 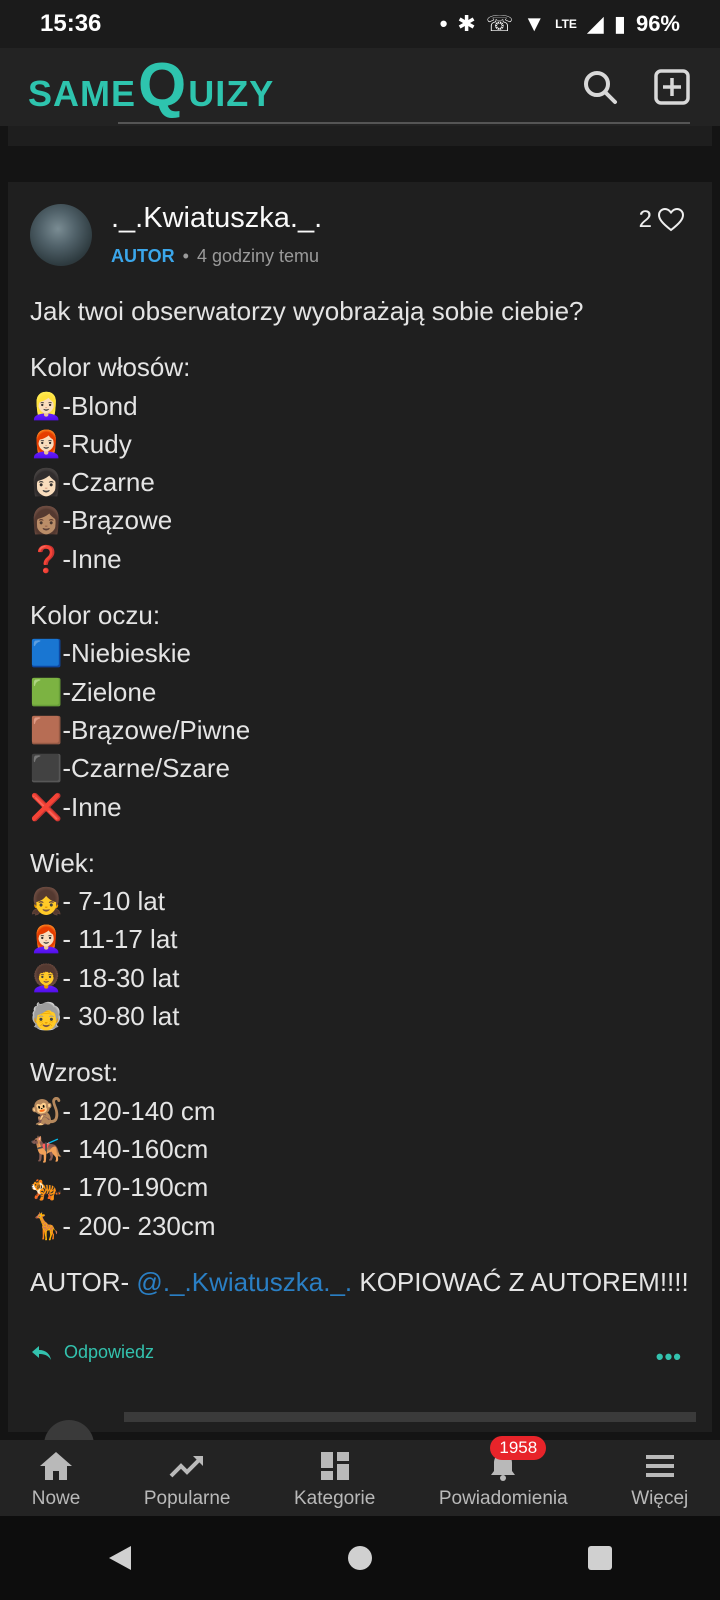 I want to click on recents-icon, so click(x=600, y=1558).